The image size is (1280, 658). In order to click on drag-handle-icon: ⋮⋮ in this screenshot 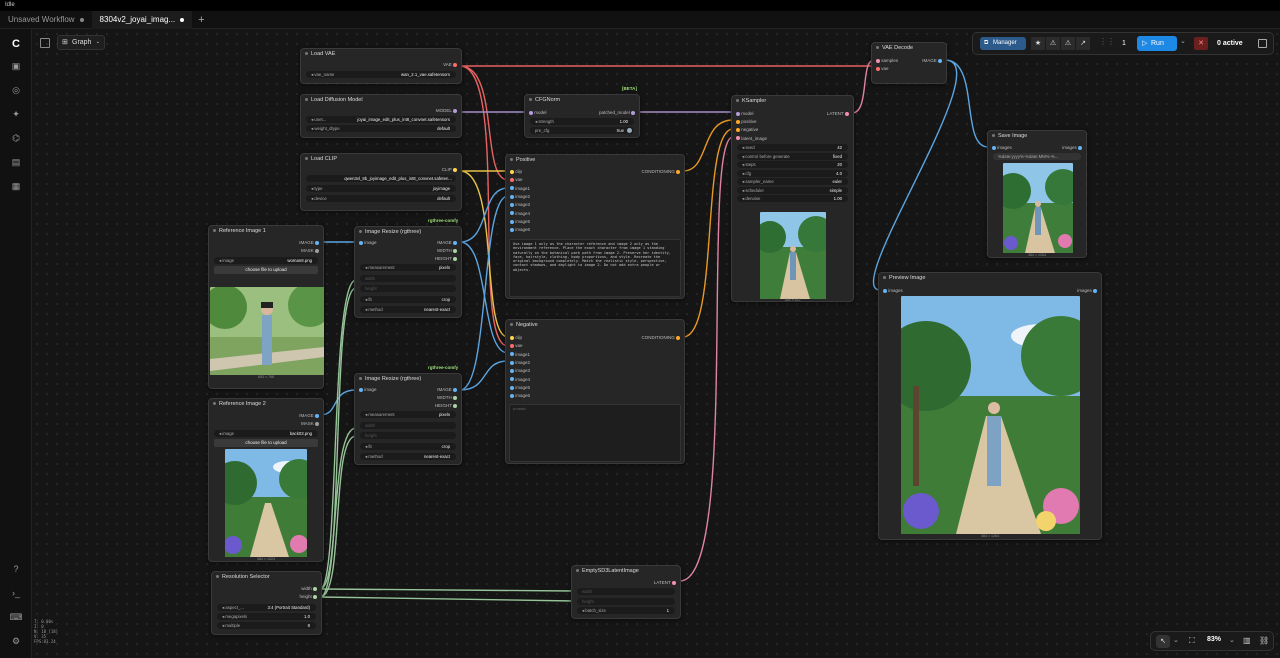, I will do `click(1107, 41)`.